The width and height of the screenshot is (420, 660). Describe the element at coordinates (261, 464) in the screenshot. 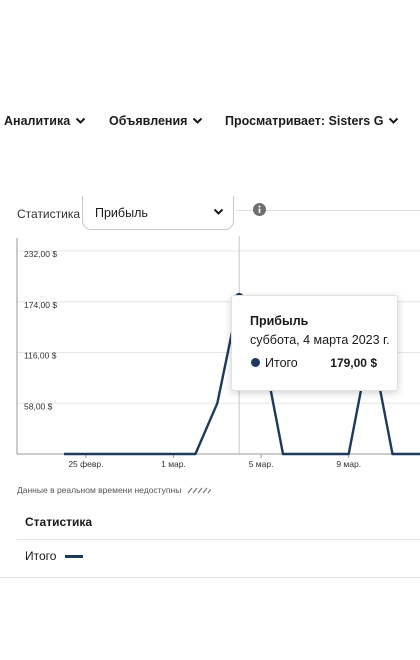

I see `x-tick-label: 5 мар.` at that location.